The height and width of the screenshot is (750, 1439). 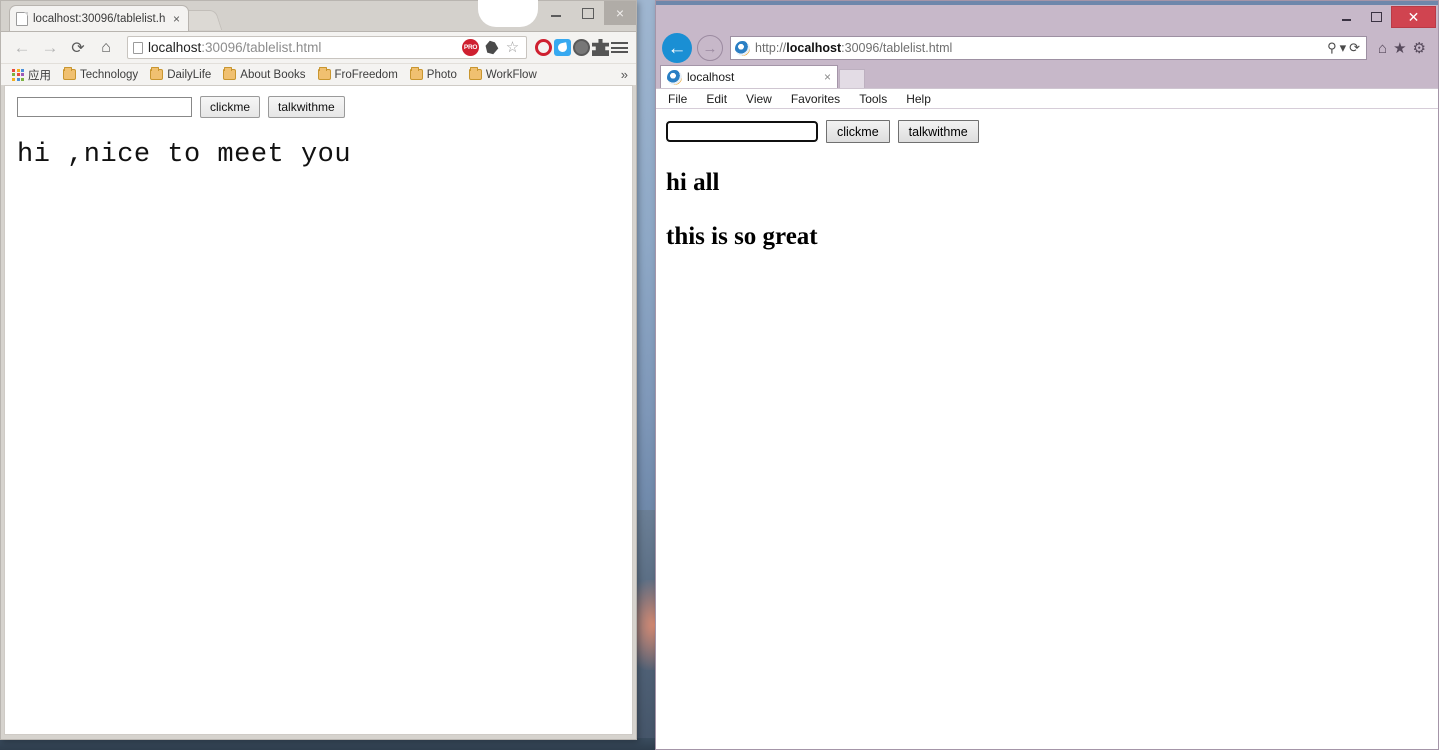 What do you see at coordinates (625, 74) in the screenshot?
I see `bookmarks-overflow-icon: »` at bounding box center [625, 74].